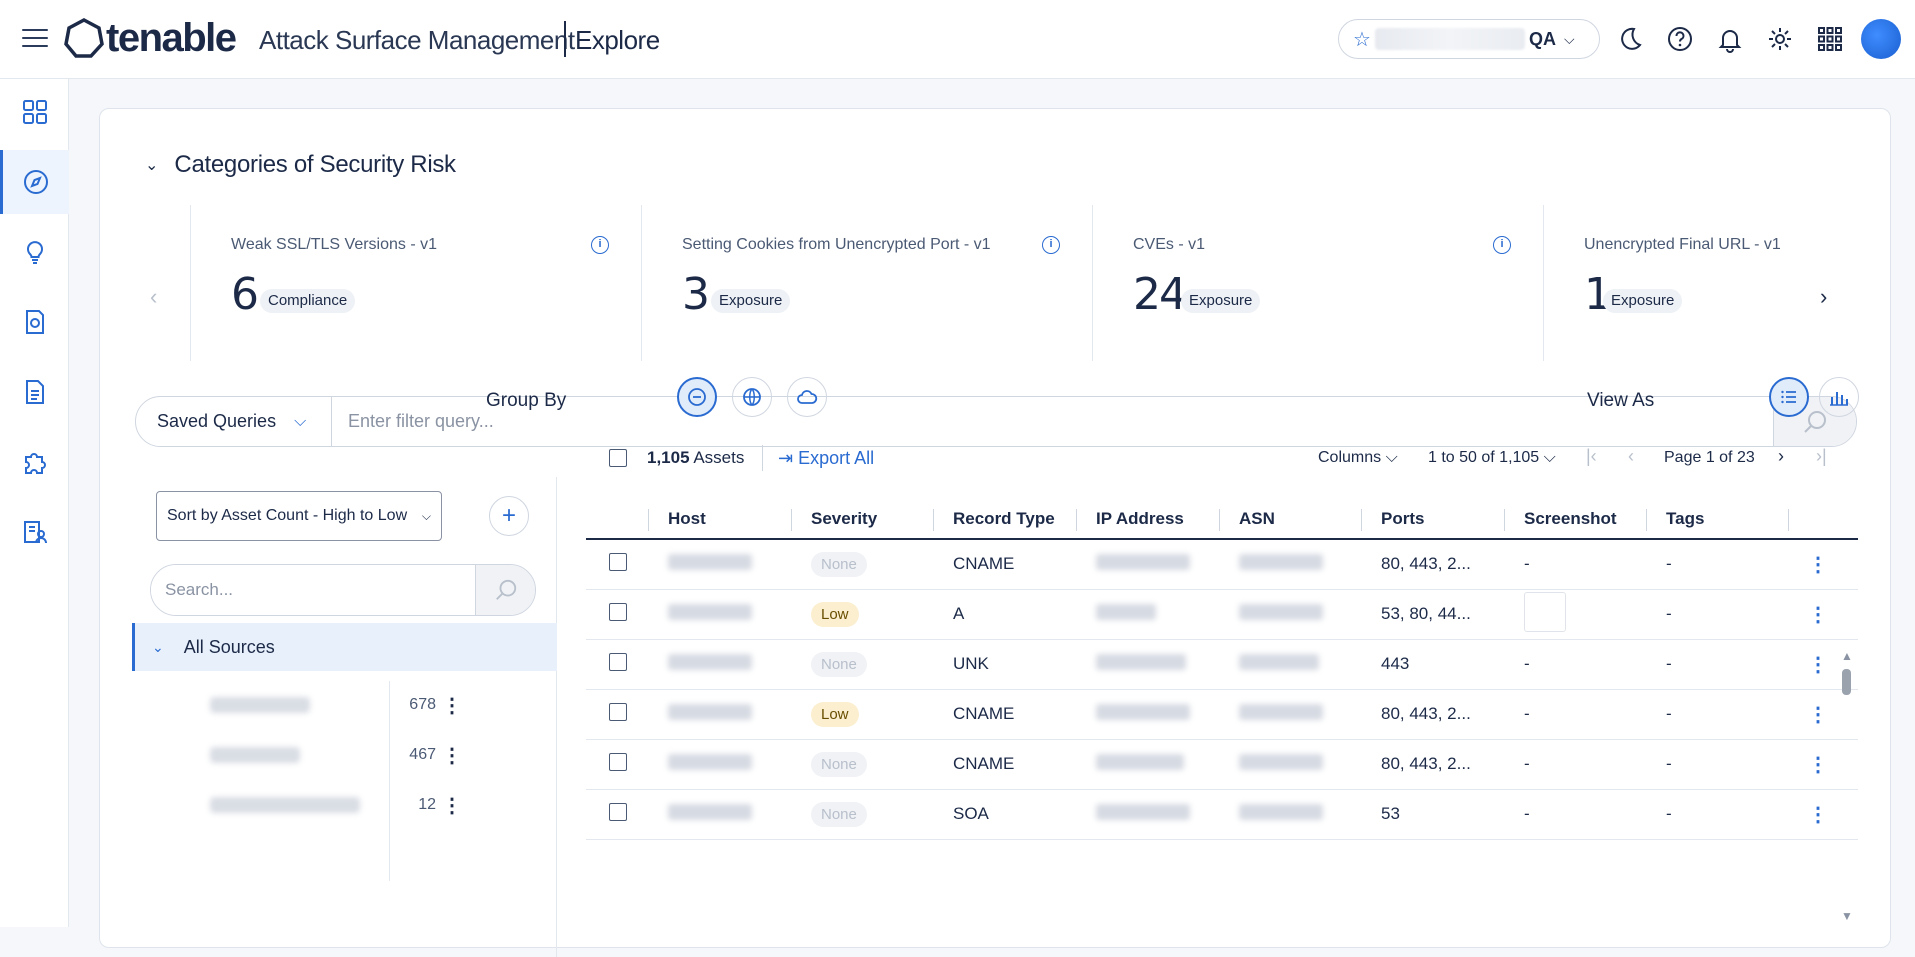  Describe the element at coordinates (360, 755) in the screenshot. I see `source-item: 467 ⋮` at that location.